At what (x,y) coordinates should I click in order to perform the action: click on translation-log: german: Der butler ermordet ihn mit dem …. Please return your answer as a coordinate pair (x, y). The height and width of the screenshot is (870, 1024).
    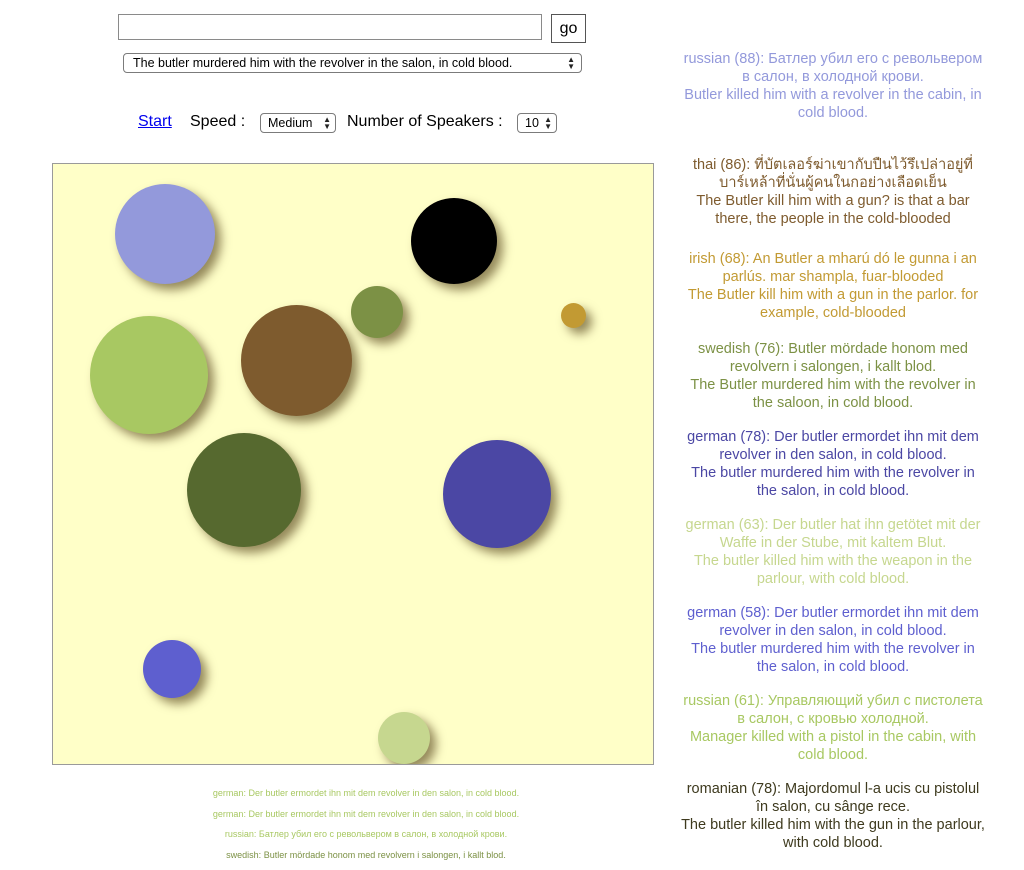
    Looking at the image, I should click on (366, 829).